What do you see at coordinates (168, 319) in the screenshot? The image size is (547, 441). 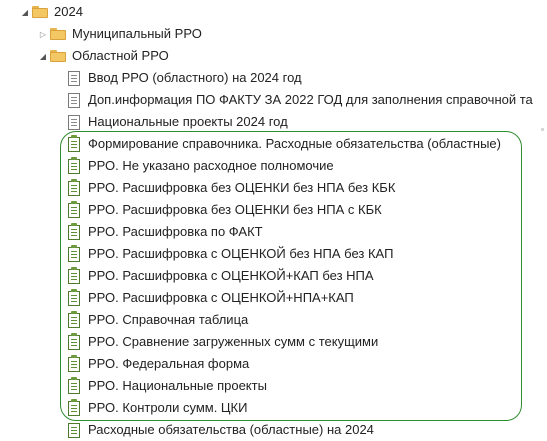 I see `tree-item-label: РРО. Справочная таблица` at bounding box center [168, 319].